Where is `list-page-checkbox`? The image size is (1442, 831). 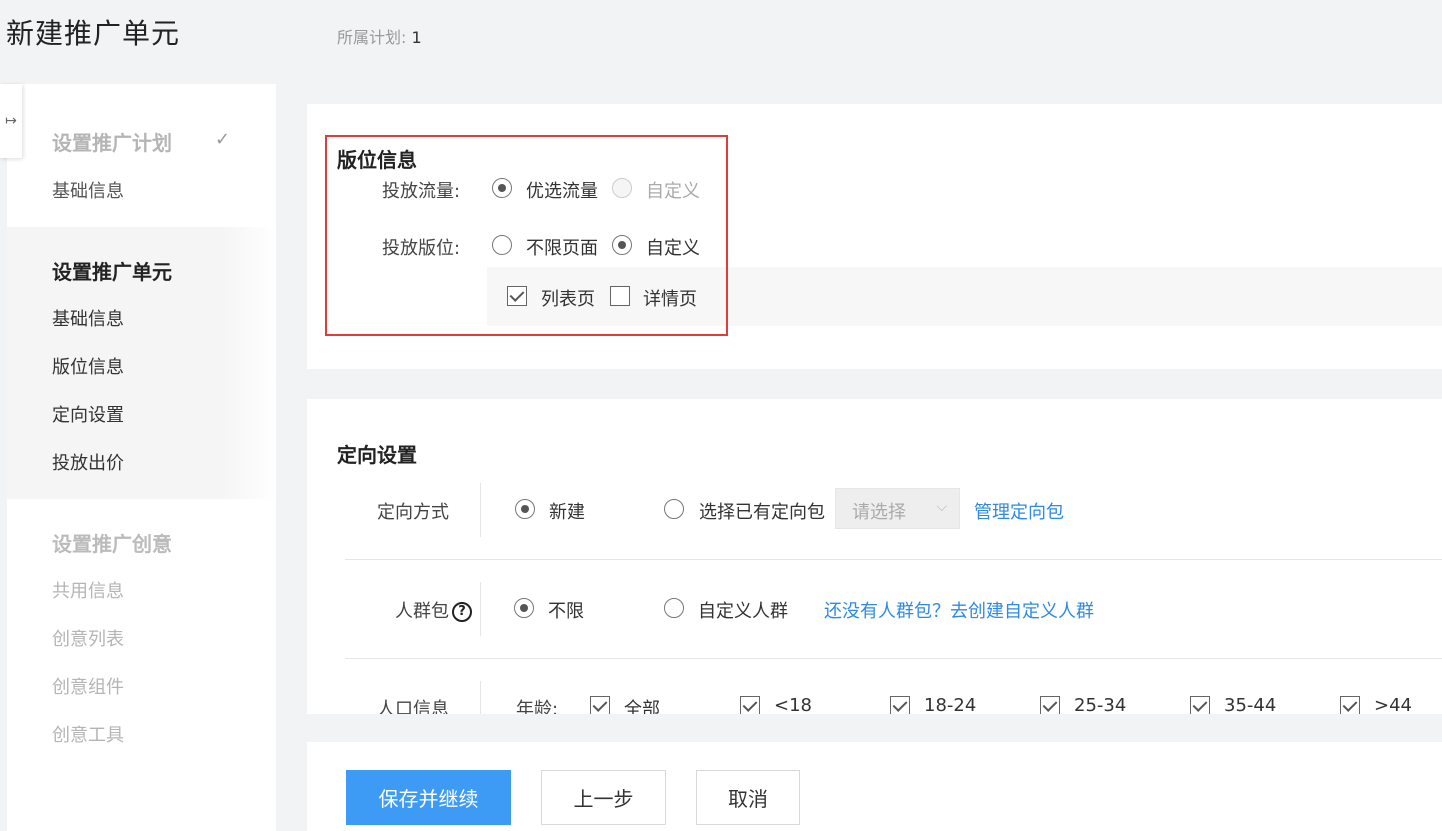
list-page-checkbox is located at coordinates (517, 296).